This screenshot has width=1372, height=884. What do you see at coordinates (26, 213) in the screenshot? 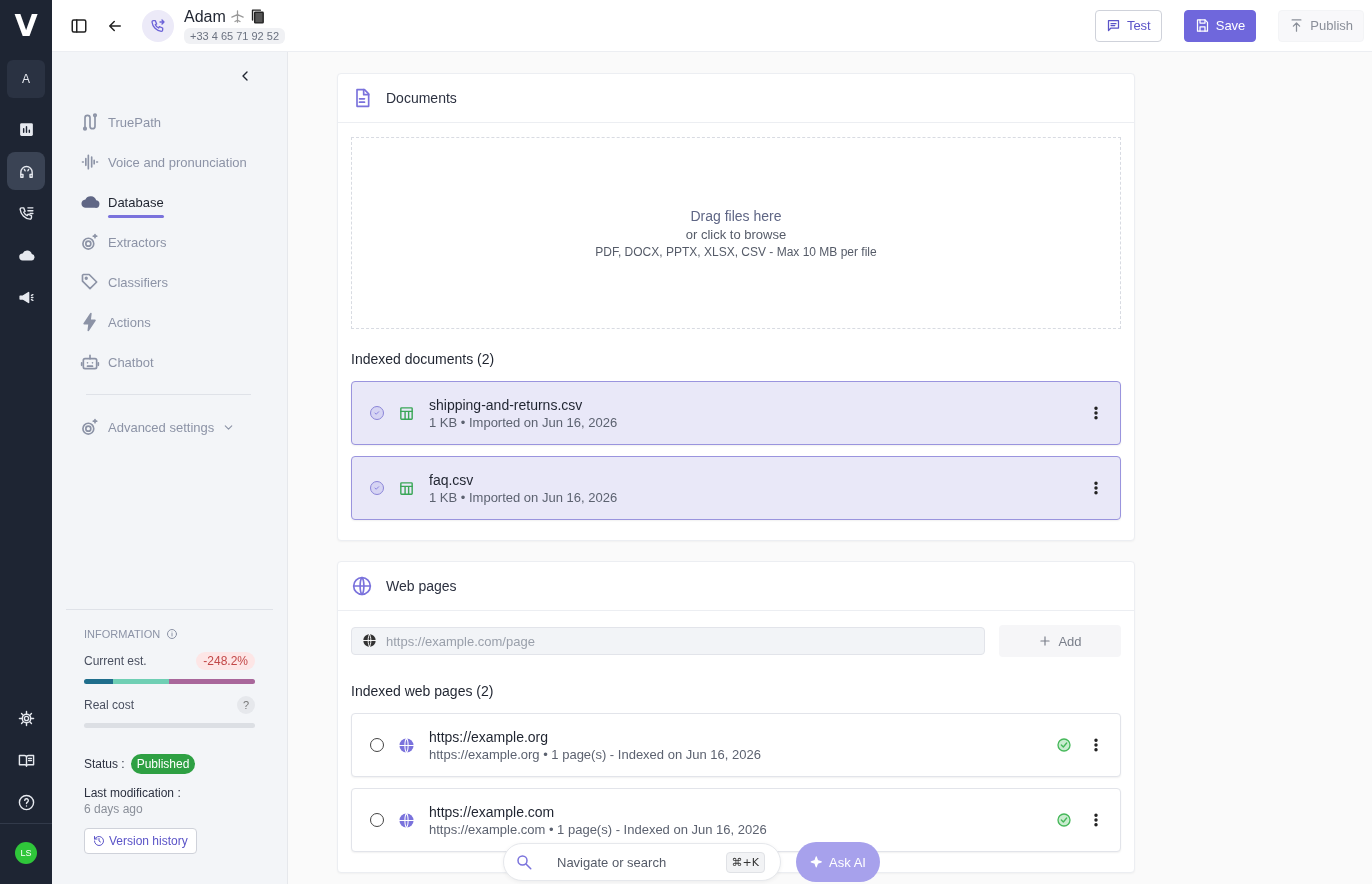
I see `phone-list-icon` at bounding box center [26, 213].